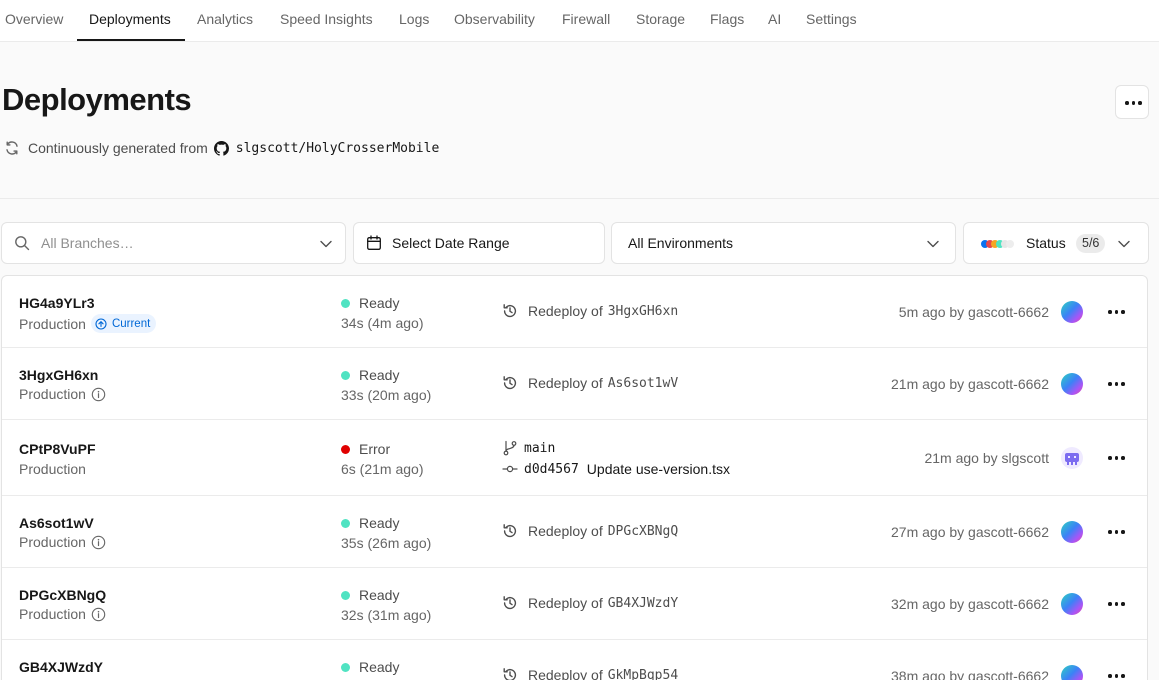 The image size is (1159, 680). I want to click on deployment-source: Redeploy of 3HgxGH6xn, so click(590, 311).